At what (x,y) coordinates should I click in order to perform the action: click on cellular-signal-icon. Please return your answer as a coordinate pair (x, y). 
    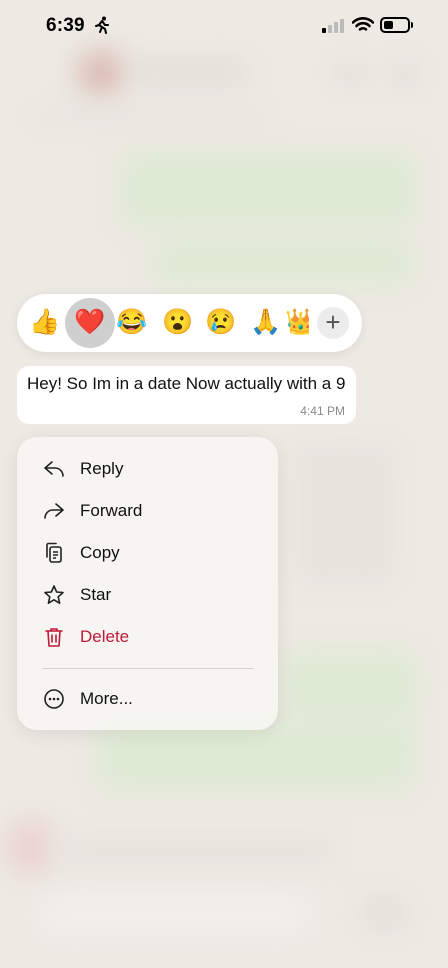
    Looking at the image, I should click on (333, 26).